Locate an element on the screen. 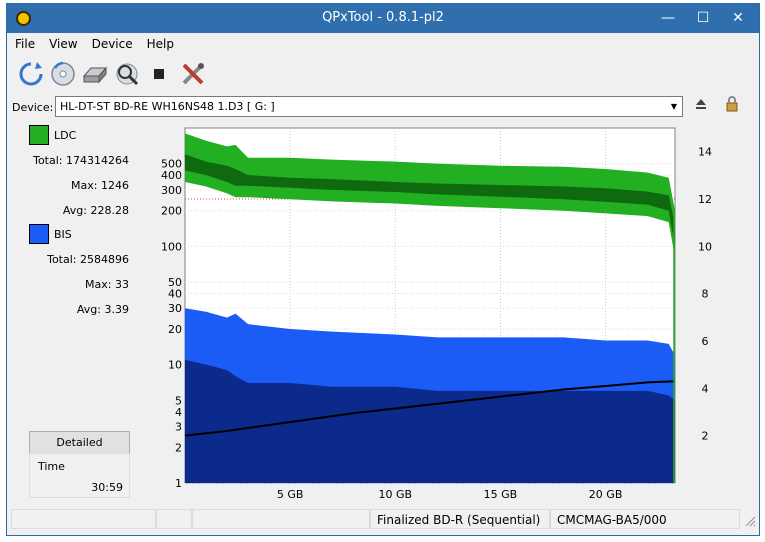 Image resolution: width=765 pixels, height=542 pixels. ldc-legend-swatch is located at coordinates (39, 135).